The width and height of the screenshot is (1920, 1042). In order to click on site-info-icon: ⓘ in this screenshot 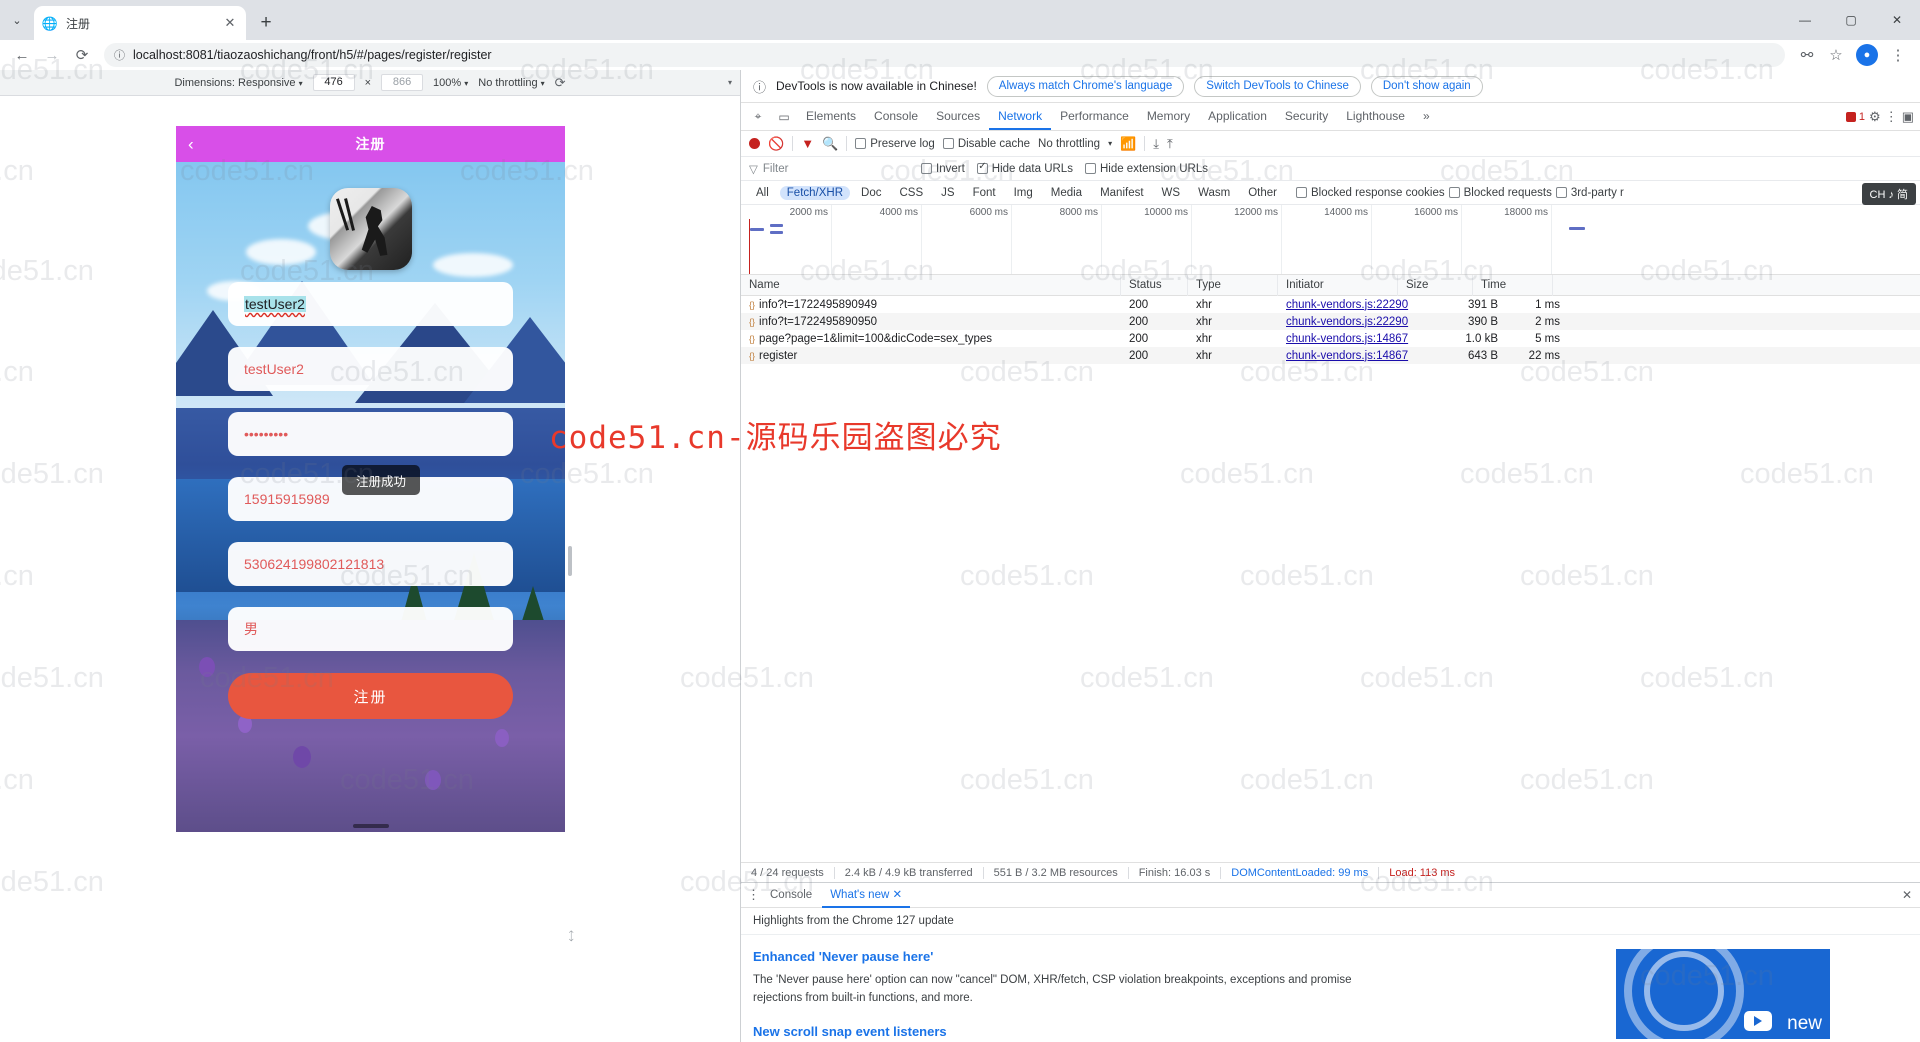, I will do `click(119, 55)`.